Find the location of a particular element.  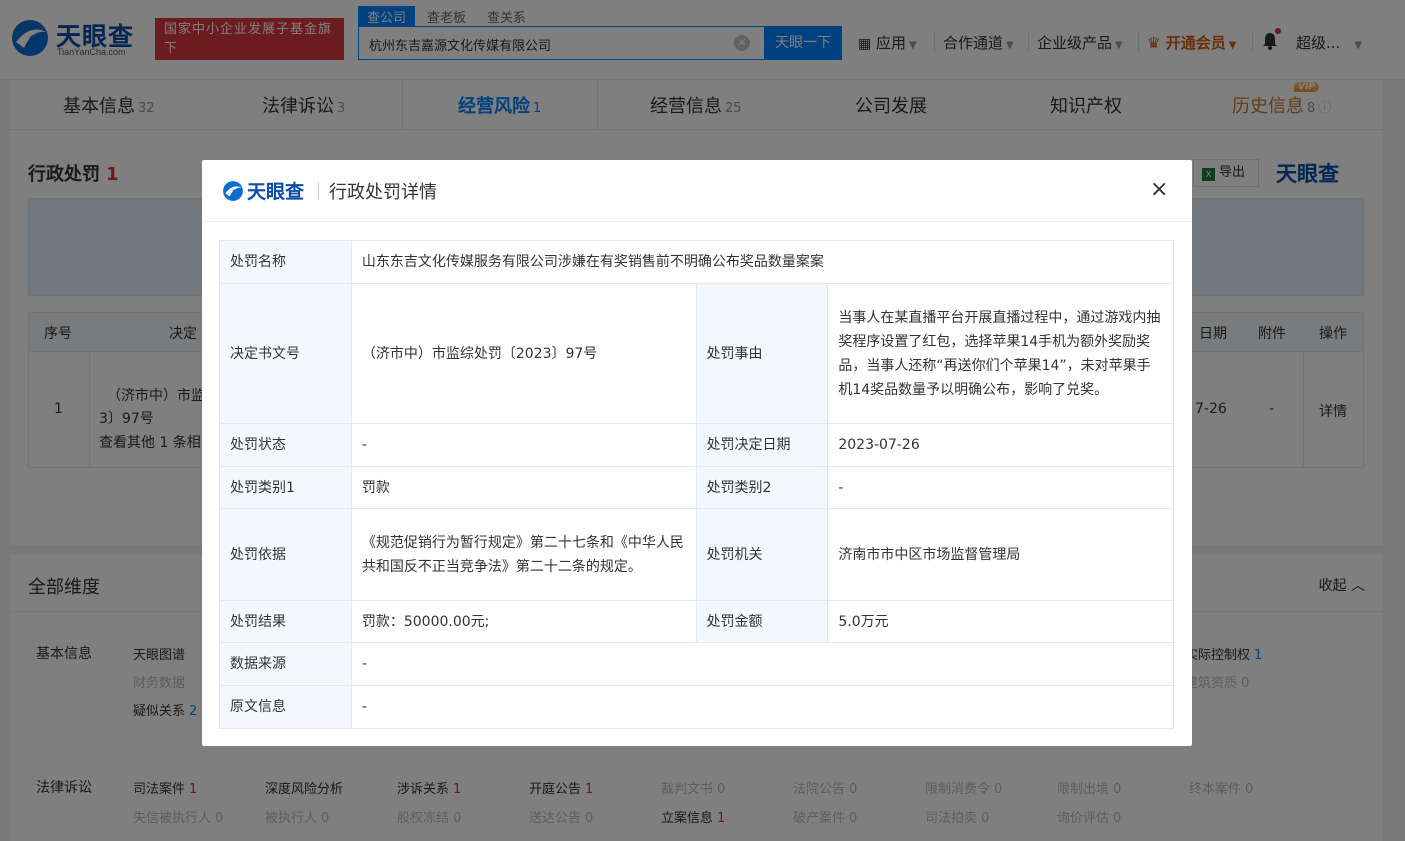

modal-header: 天眼查 行政处罚详情 × is located at coordinates (697, 191).